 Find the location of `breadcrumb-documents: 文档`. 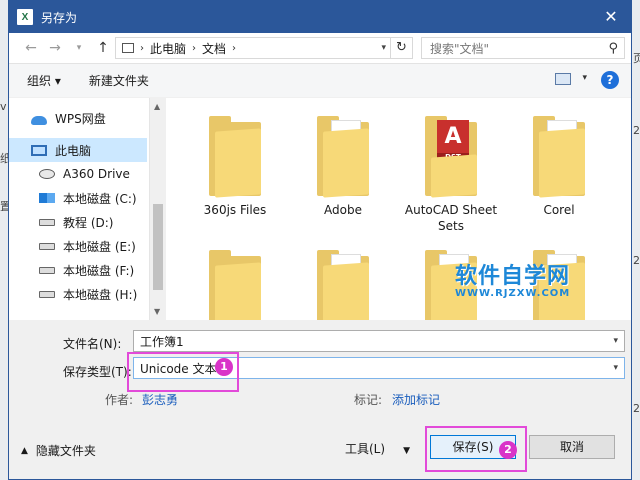

breadcrumb-documents: 文档 is located at coordinates (214, 48).